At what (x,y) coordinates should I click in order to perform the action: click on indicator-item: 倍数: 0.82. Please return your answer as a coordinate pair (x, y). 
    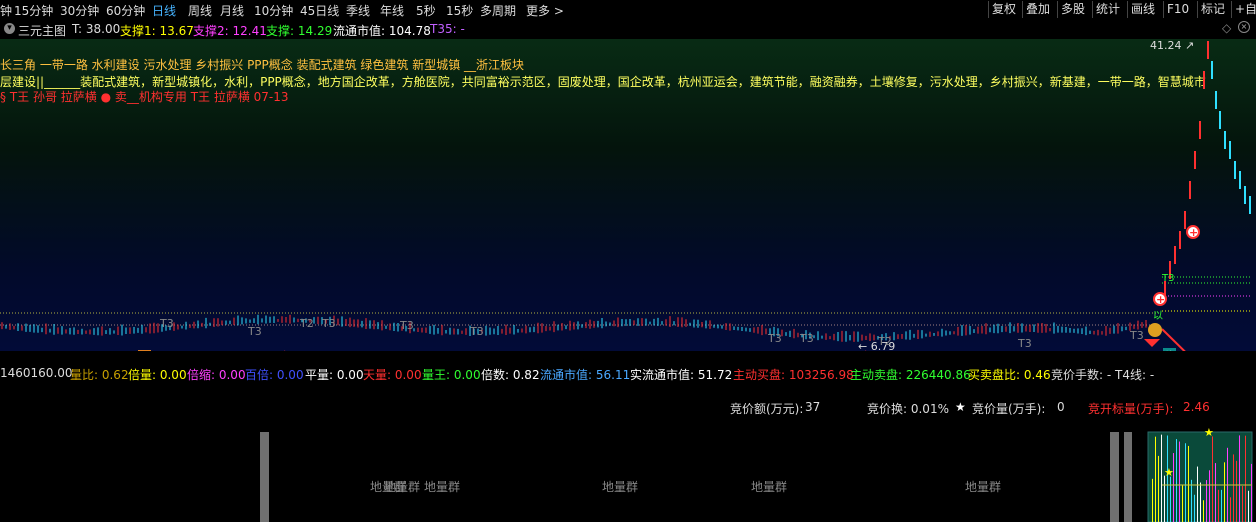
    Looking at the image, I should click on (510, 375).